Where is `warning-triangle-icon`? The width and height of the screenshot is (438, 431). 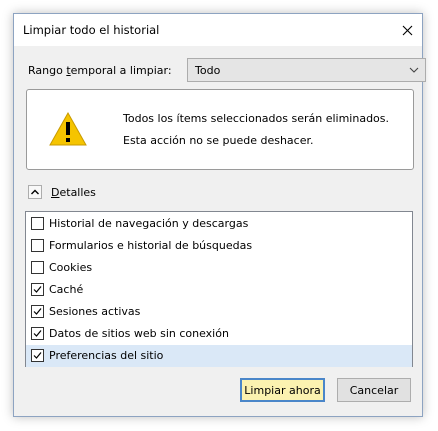
warning-triangle-icon is located at coordinates (68, 129).